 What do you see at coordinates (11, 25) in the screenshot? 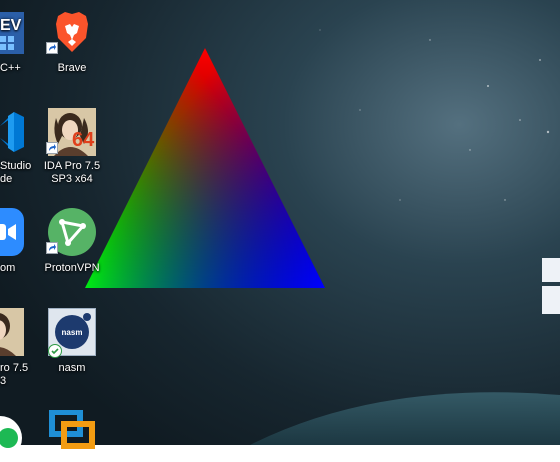
I see `svg-text: EV` at bounding box center [11, 25].